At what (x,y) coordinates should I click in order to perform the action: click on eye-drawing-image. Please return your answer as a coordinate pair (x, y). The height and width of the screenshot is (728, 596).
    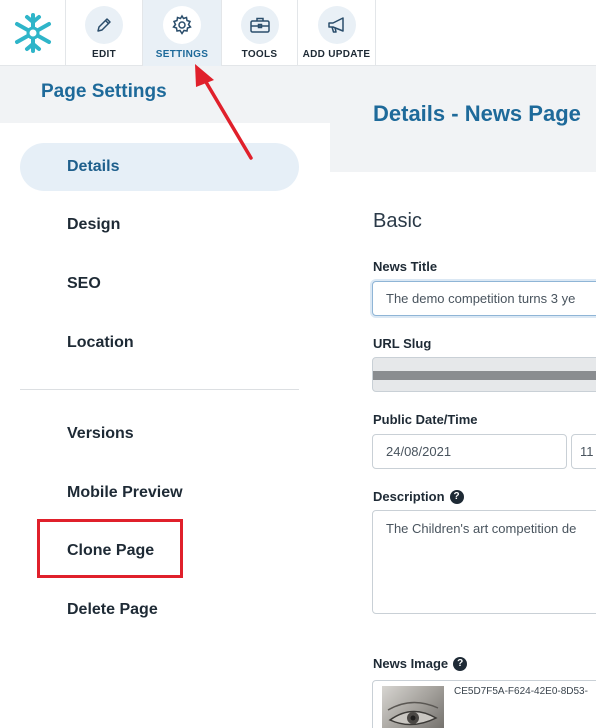
    Looking at the image, I should click on (413, 713).